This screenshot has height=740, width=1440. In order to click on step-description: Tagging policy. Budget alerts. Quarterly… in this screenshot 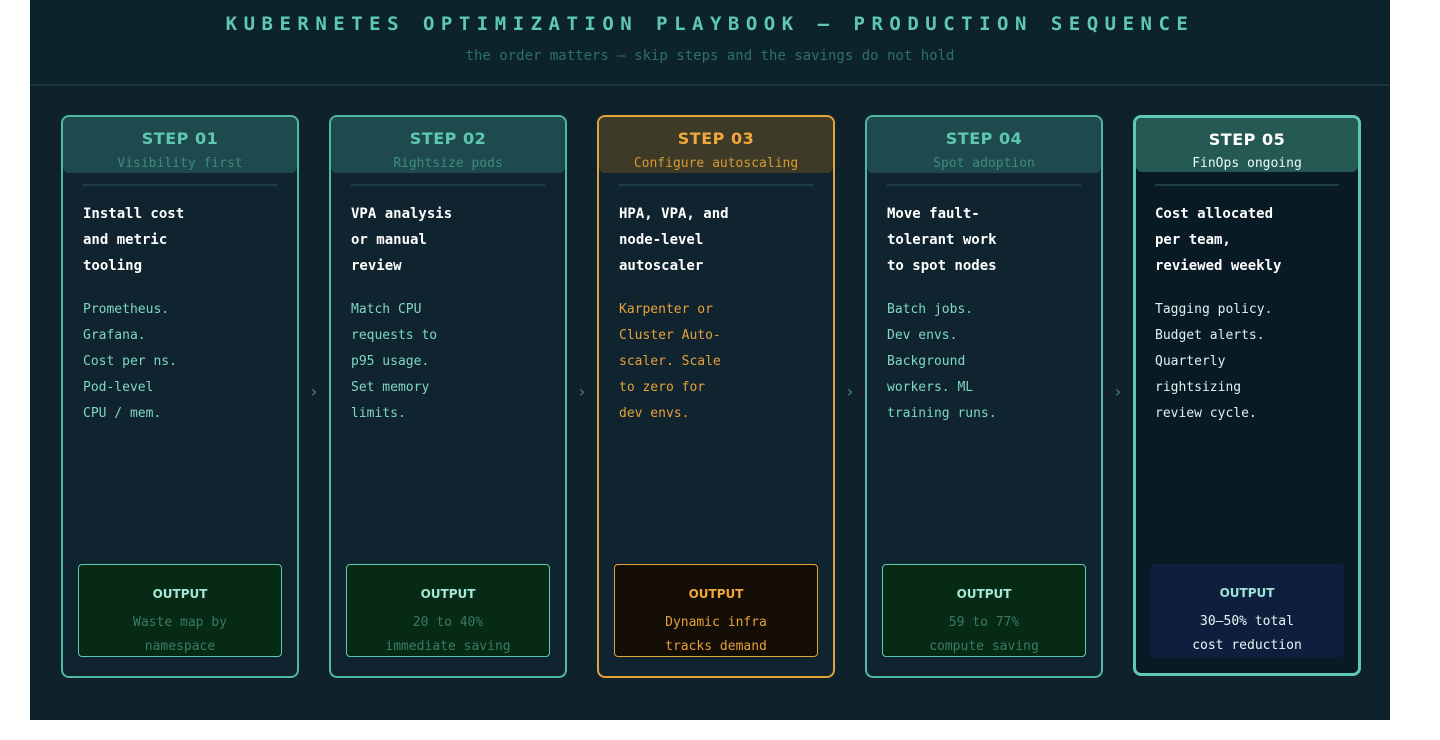, I will do `click(1214, 361)`.